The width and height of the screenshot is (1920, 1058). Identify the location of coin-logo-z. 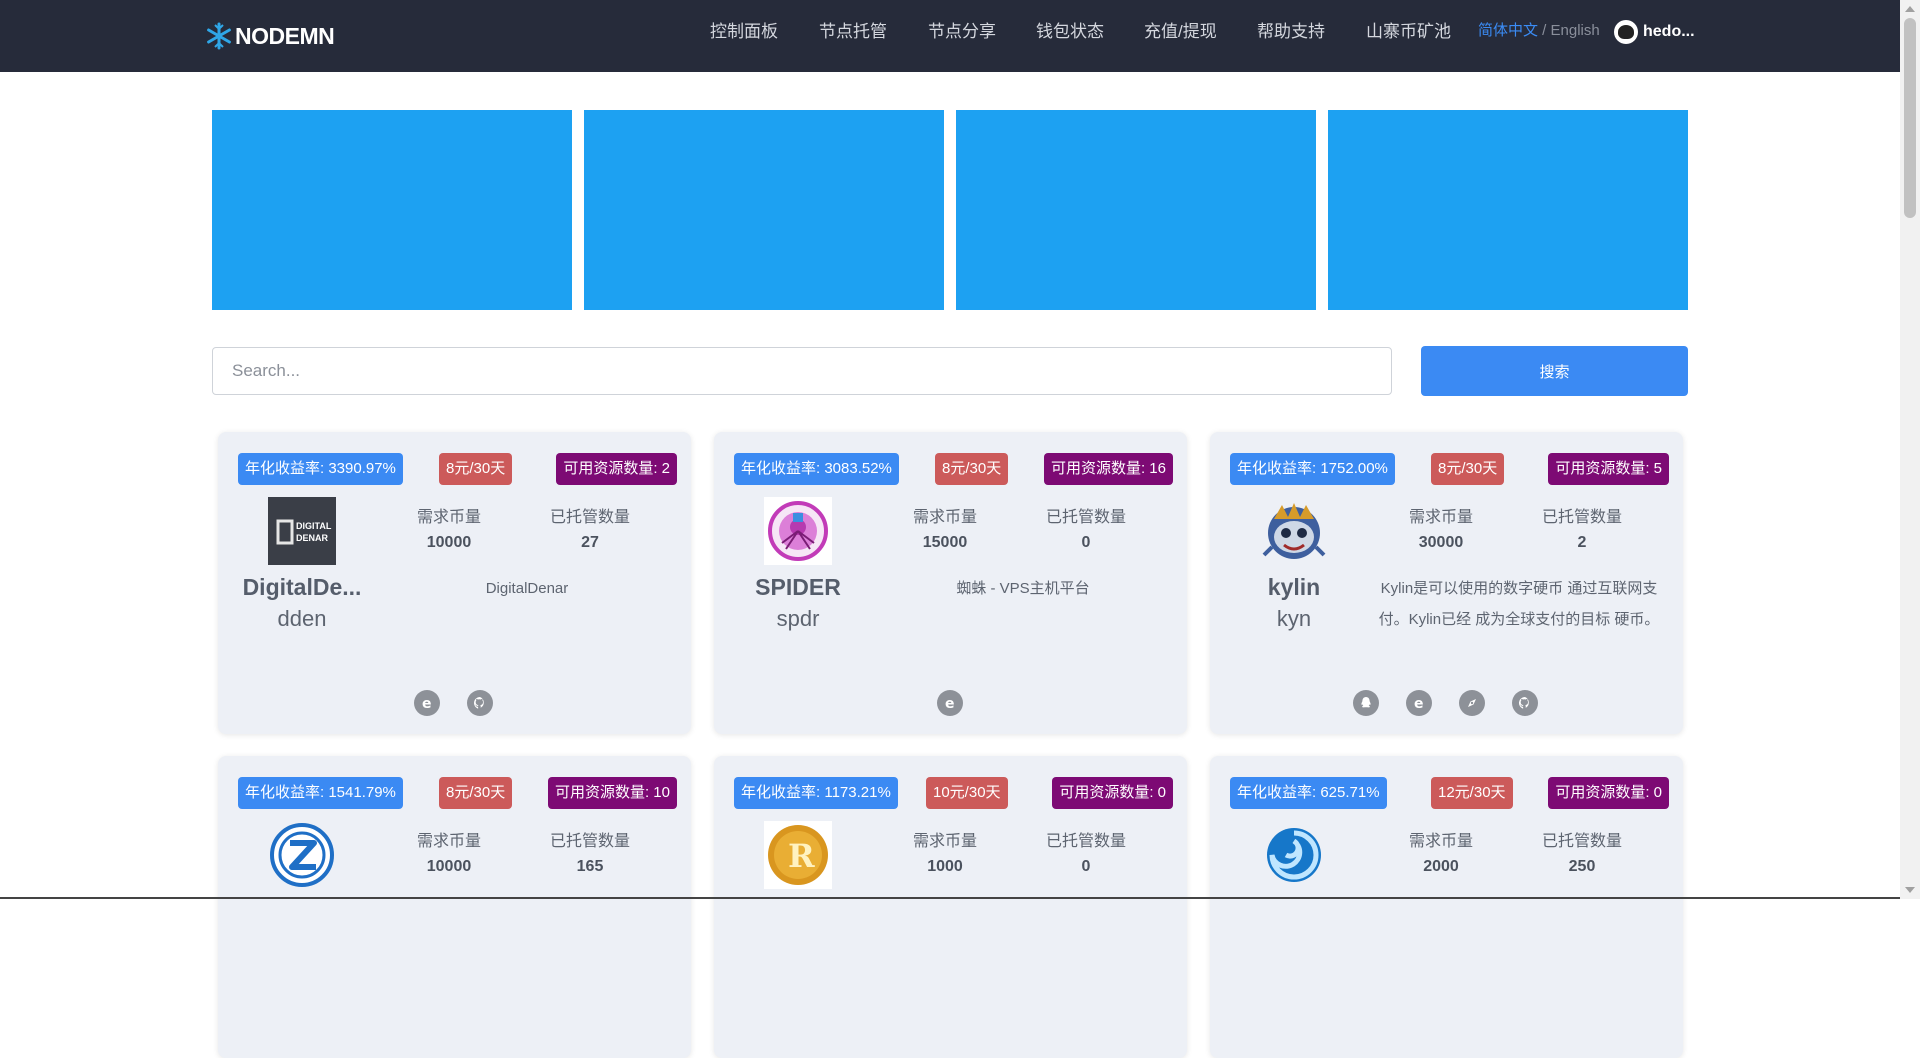
(302, 855).